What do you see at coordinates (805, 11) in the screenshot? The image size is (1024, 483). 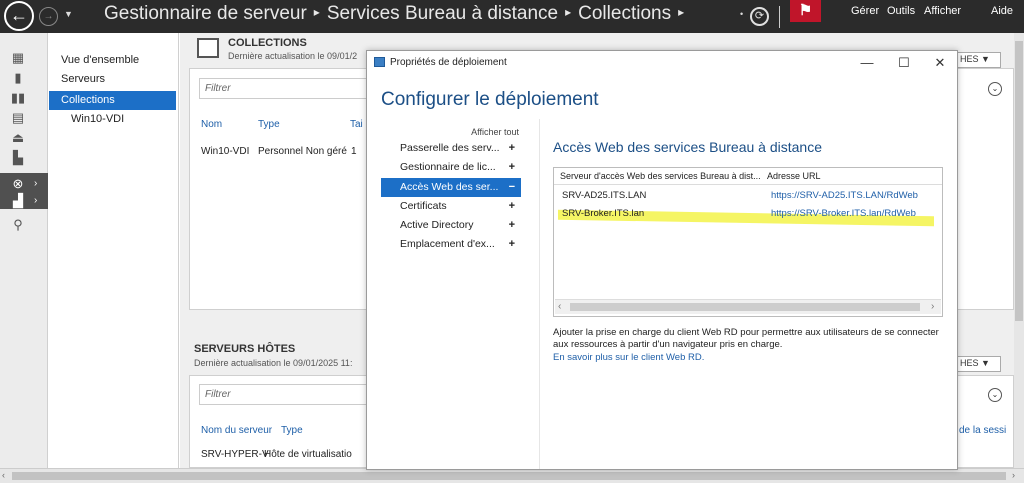 I see `notifications-flag-icon: ⚑` at bounding box center [805, 11].